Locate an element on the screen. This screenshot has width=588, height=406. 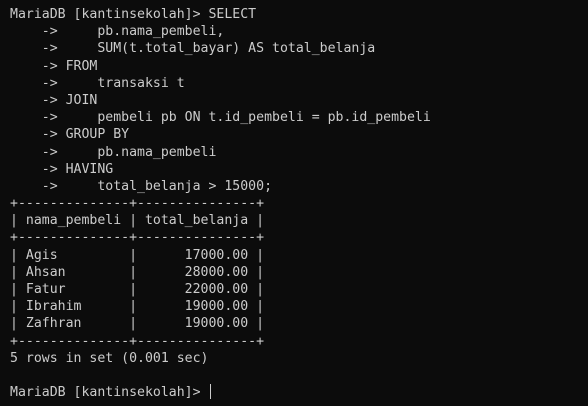
text-cursor is located at coordinates (210, 392).